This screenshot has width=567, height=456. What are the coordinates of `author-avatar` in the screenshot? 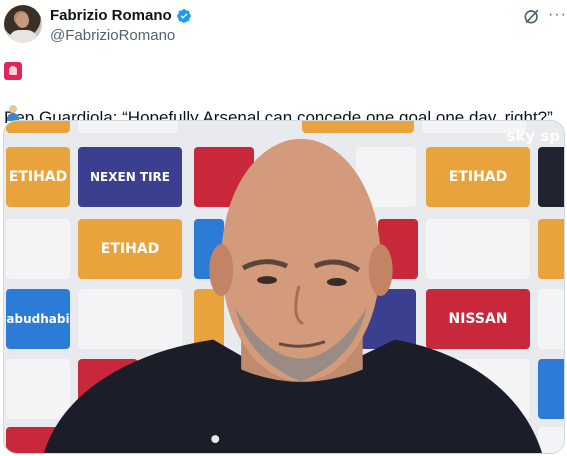 It's located at (23, 24).